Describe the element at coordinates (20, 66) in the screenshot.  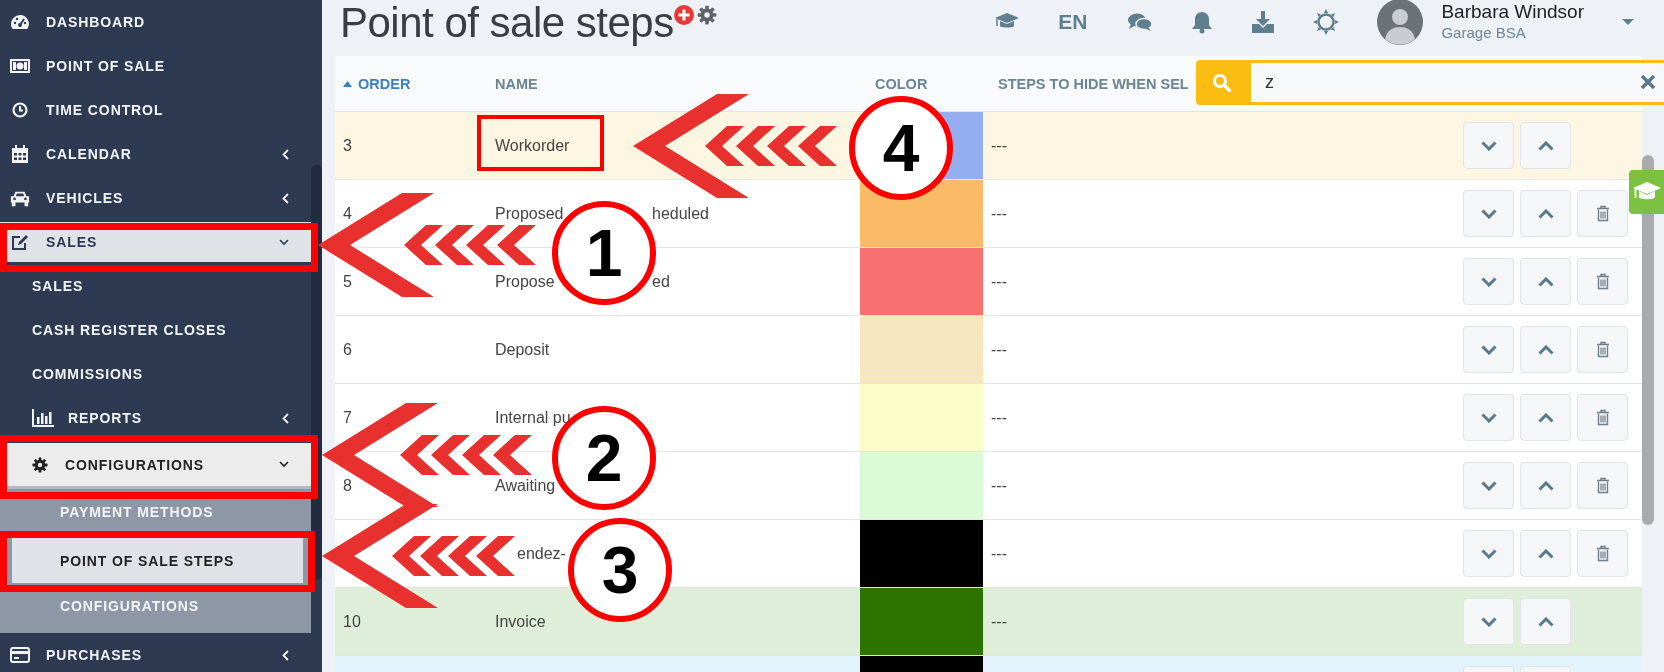
I see `banknote-icon` at that location.